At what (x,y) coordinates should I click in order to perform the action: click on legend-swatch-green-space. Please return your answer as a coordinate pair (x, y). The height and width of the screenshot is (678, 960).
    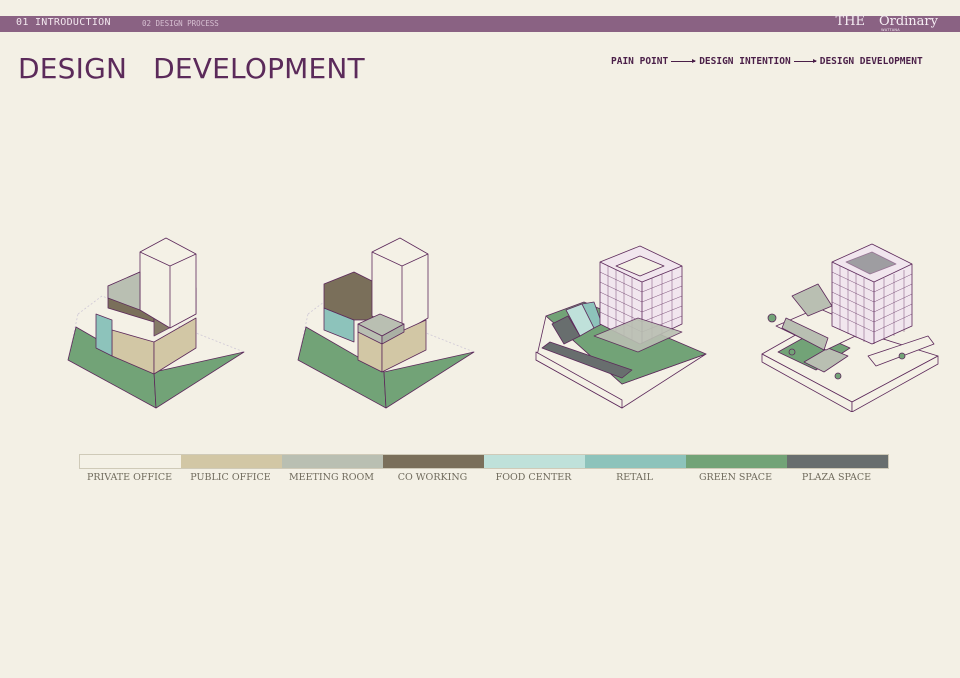
    Looking at the image, I should click on (736, 461).